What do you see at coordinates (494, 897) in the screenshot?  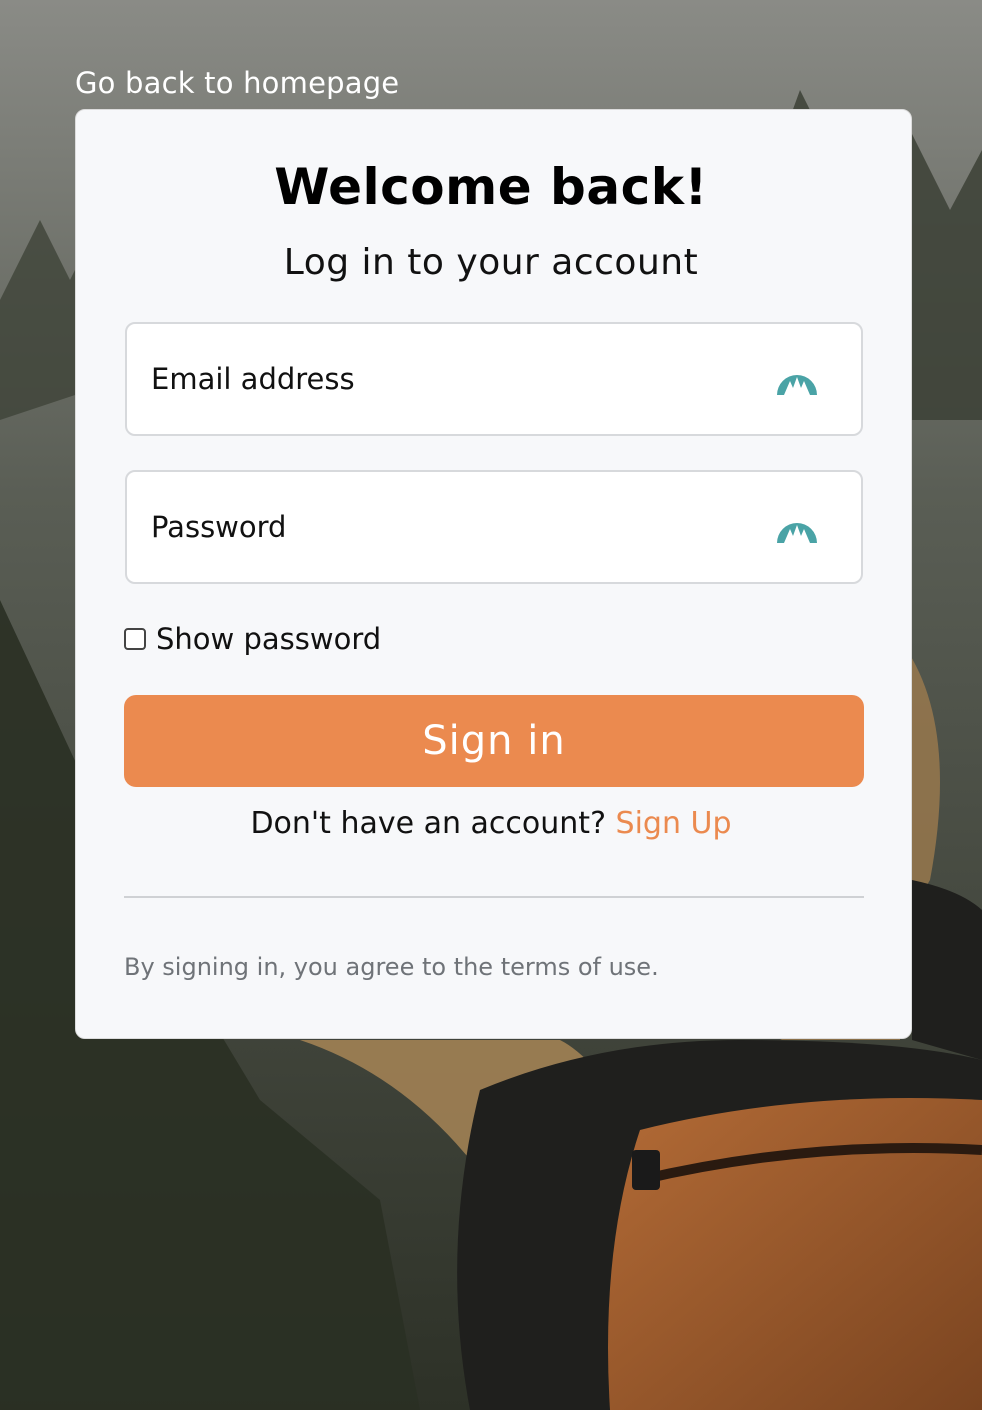 I see `divider` at bounding box center [494, 897].